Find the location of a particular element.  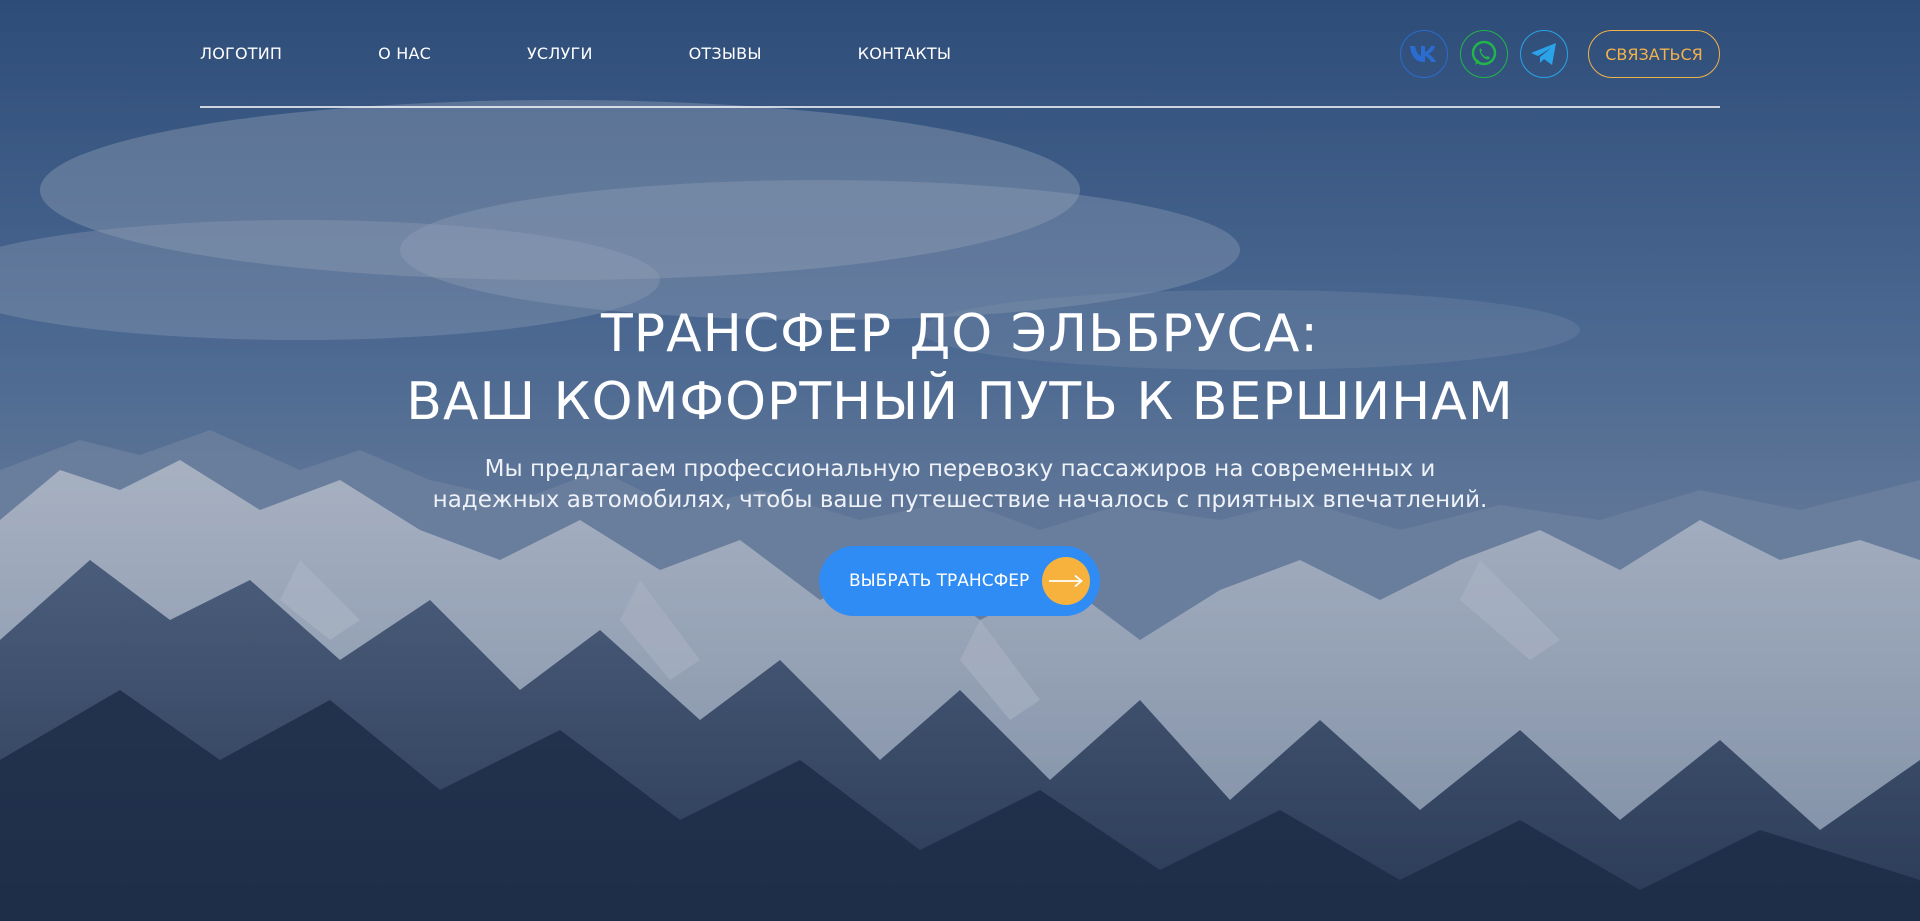

arrow-circle is located at coordinates (1066, 581).